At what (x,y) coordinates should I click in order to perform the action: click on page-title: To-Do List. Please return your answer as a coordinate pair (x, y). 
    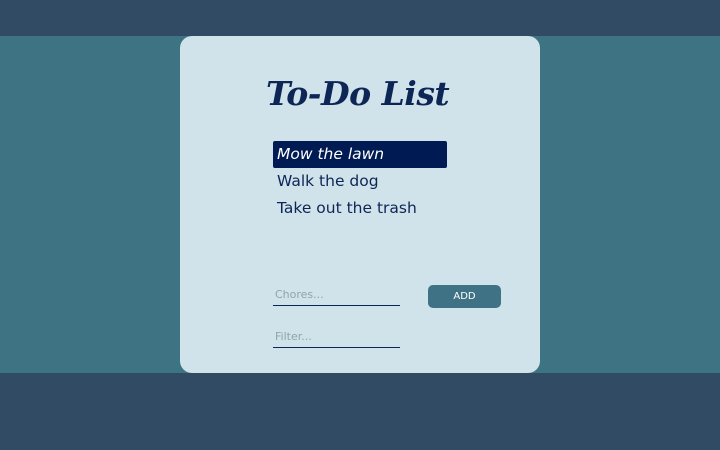
    Looking at the image, I should click on (358, 93).